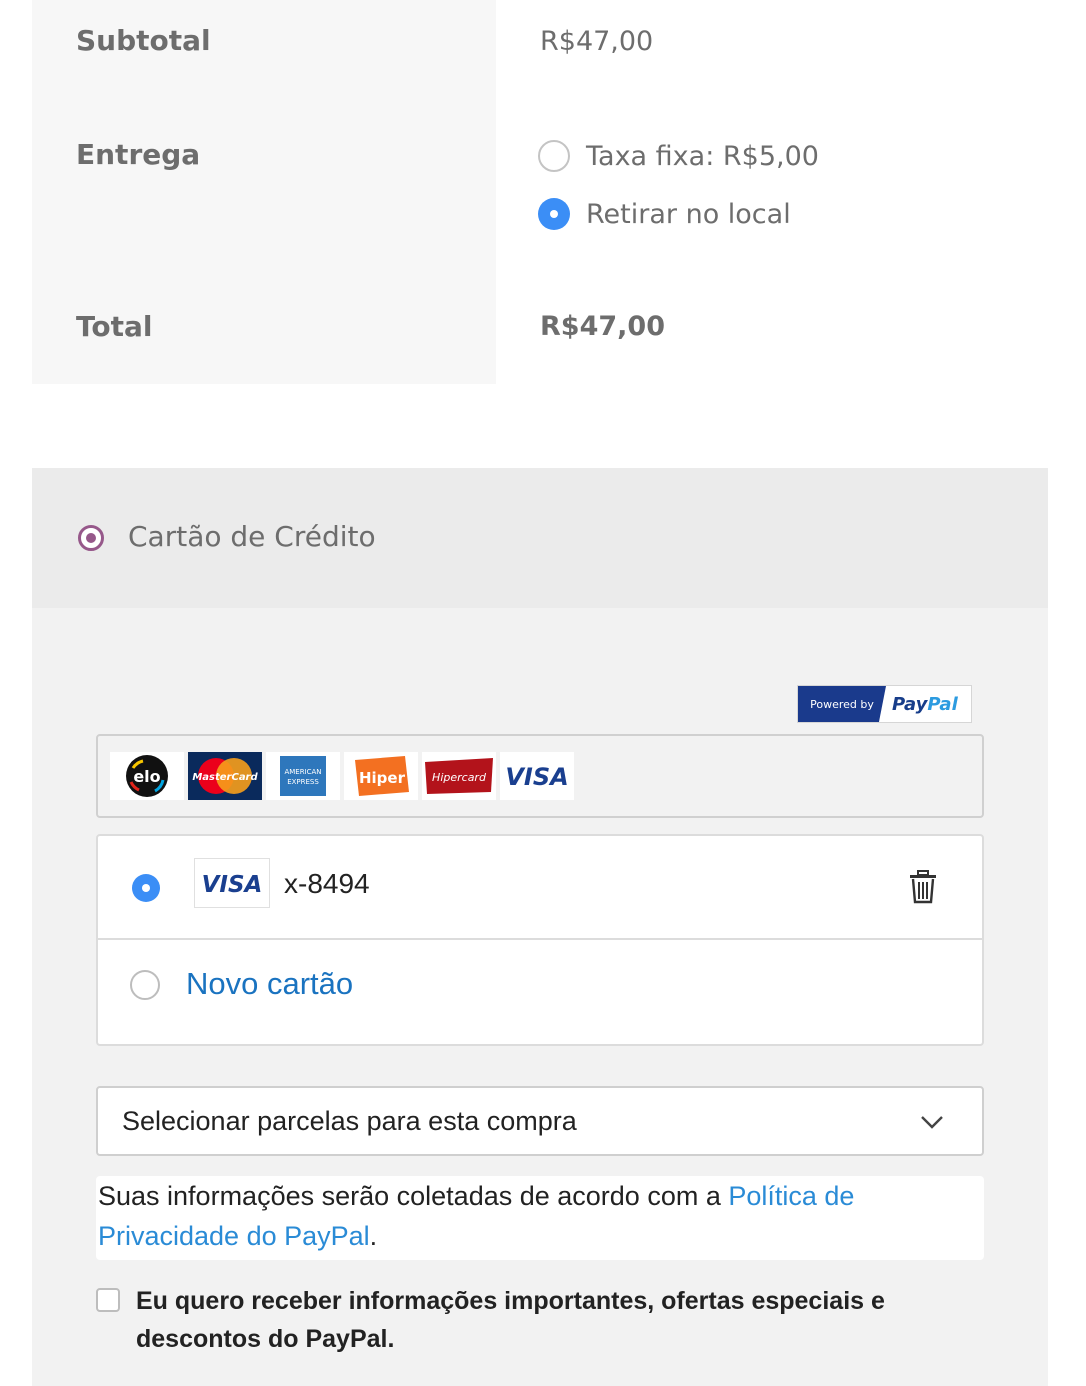  I want to click on saved-card-number: x-8494, so click(327, 883).